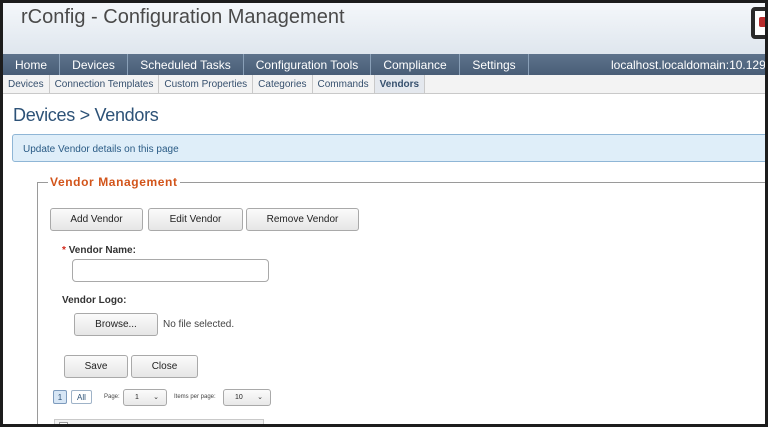 The image size is (768, 427). What do you see at coordinates (206, 84) in the screenshot?
I see `subnav-custom-properties: Custom Properties` at bounding box center [206, 84].